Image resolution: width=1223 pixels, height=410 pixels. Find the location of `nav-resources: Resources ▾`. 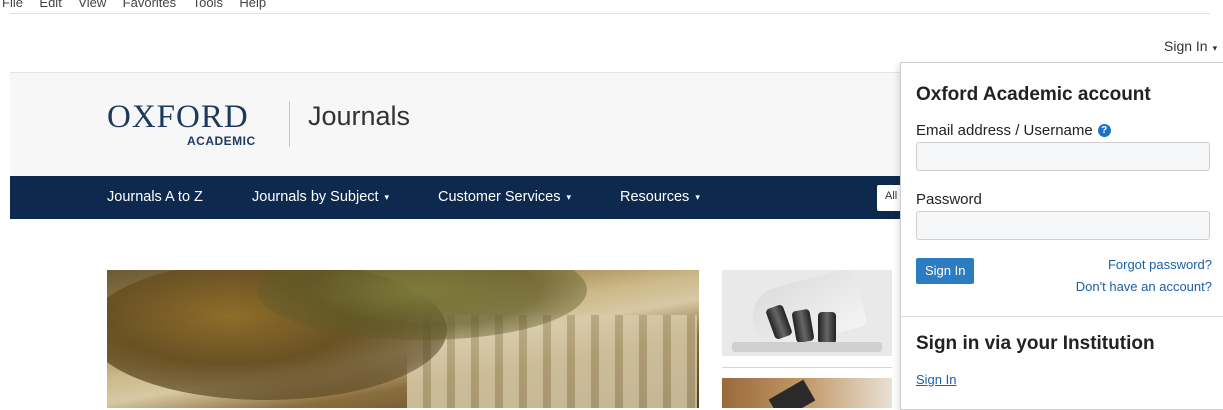

nav-resources: Resources ▾ is located at coordinates (660, 197).